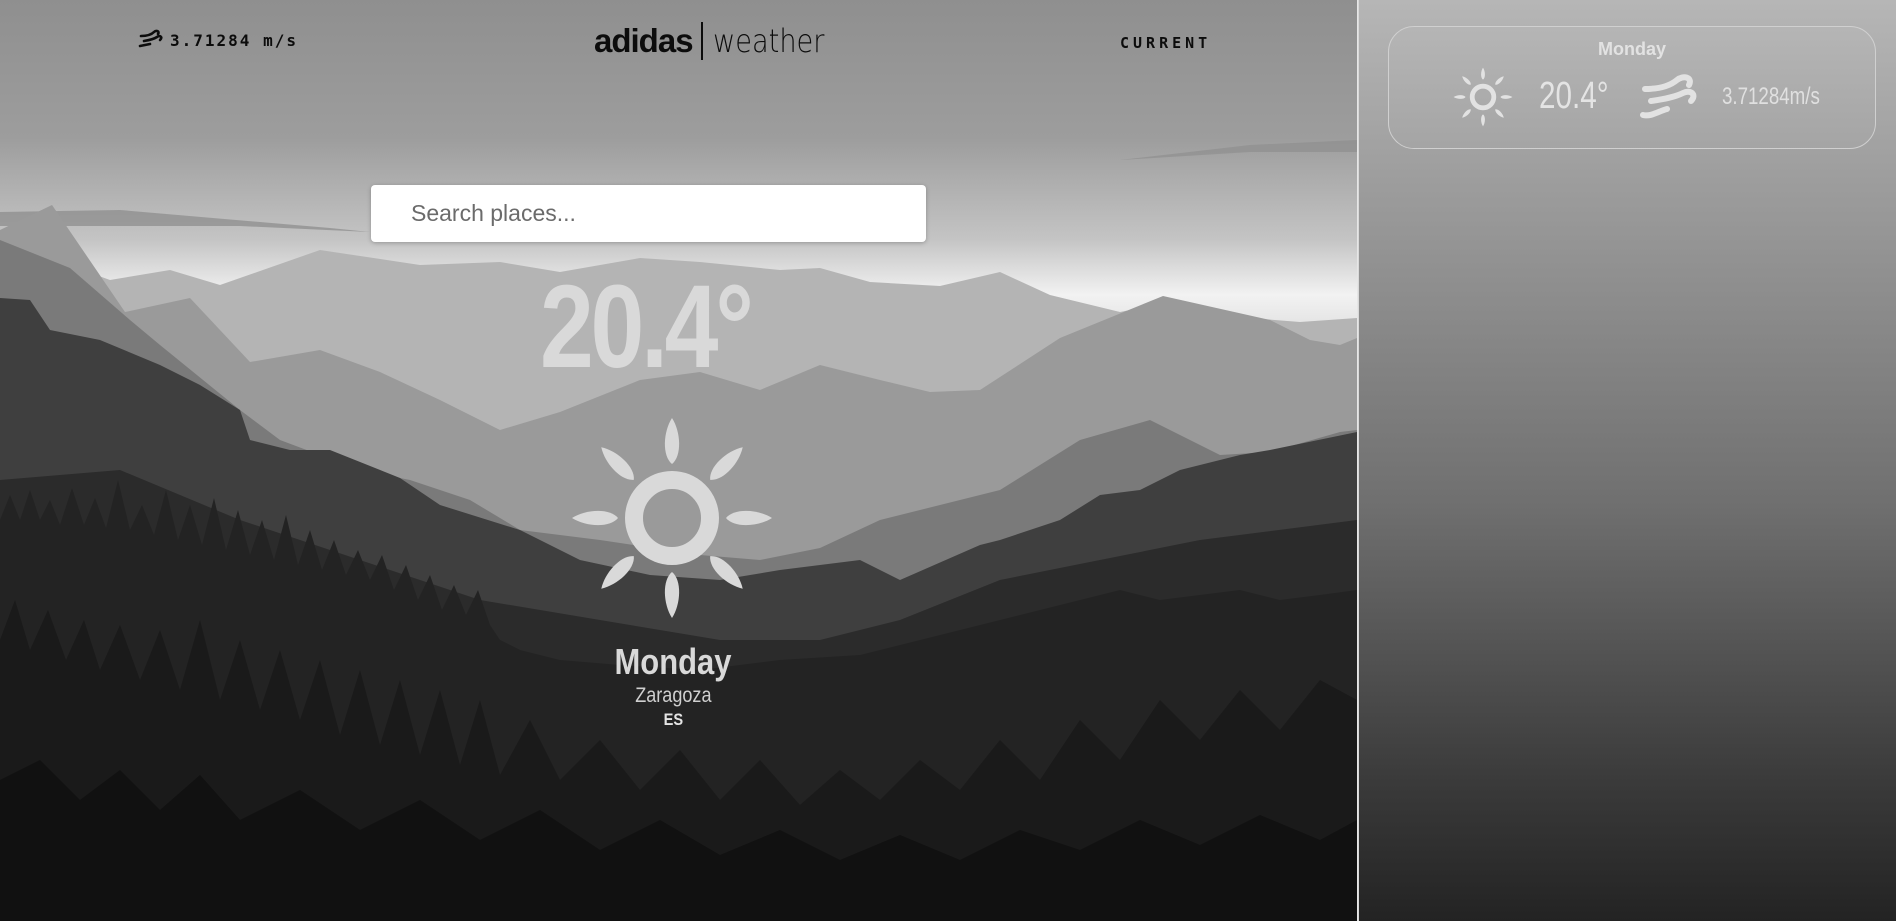 The image size is (1896, 921). What do you see at coordinates (1771, 96) in the screenshot?
I see `forecast-card-wind-speed: 3.71284m/s` at bounding box center [1771, 96].